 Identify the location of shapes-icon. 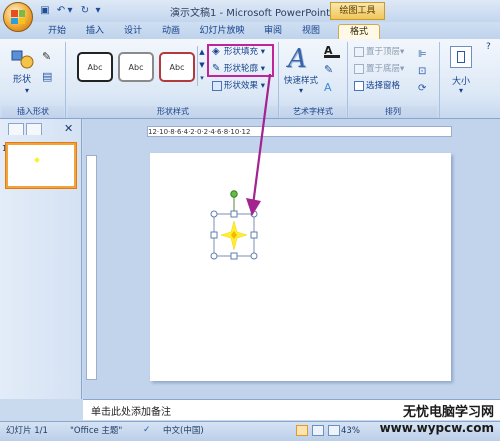
(23, 59).